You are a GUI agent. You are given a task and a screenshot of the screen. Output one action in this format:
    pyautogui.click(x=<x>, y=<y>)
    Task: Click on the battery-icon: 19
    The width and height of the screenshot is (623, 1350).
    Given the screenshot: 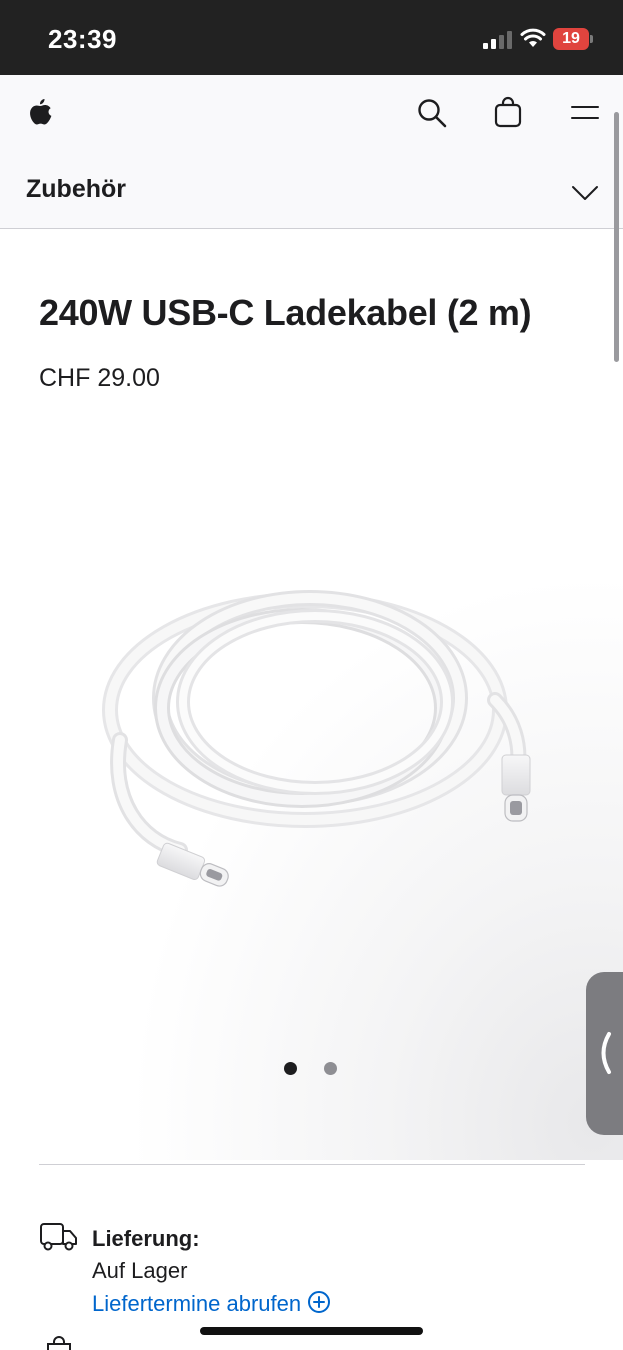 What is the action you would take?
    pyautogui.click(x=573, y=39)
    